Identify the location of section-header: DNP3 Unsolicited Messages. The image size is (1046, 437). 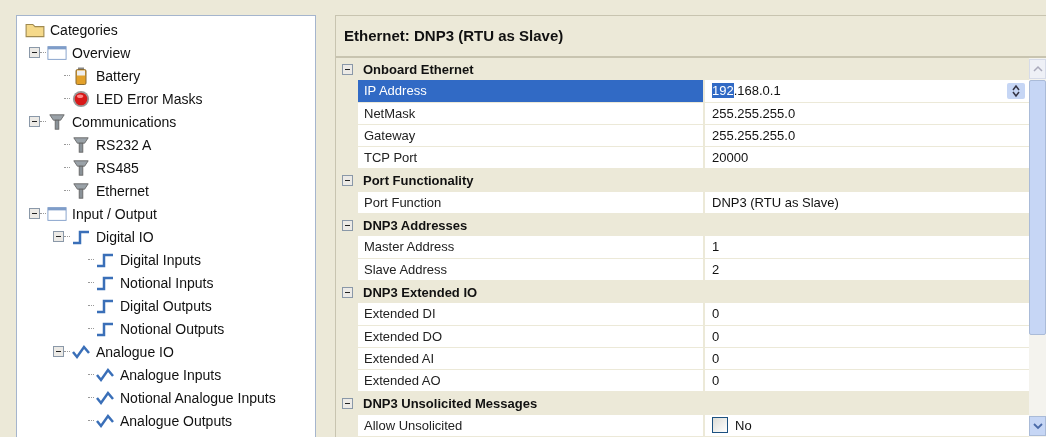
(448, 403).